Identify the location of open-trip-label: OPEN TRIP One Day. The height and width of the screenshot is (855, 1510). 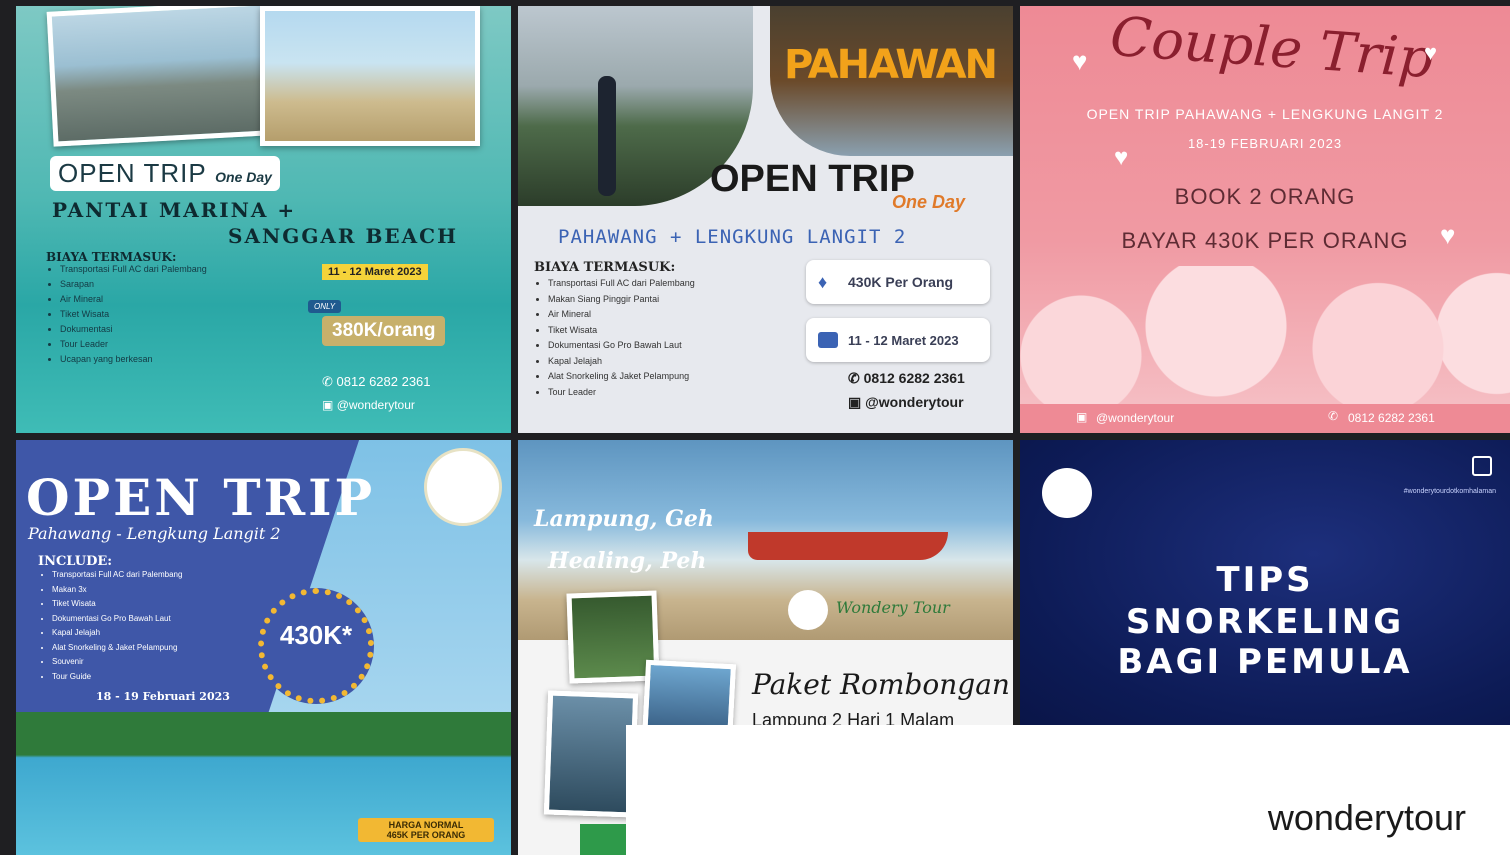
(165, 173).